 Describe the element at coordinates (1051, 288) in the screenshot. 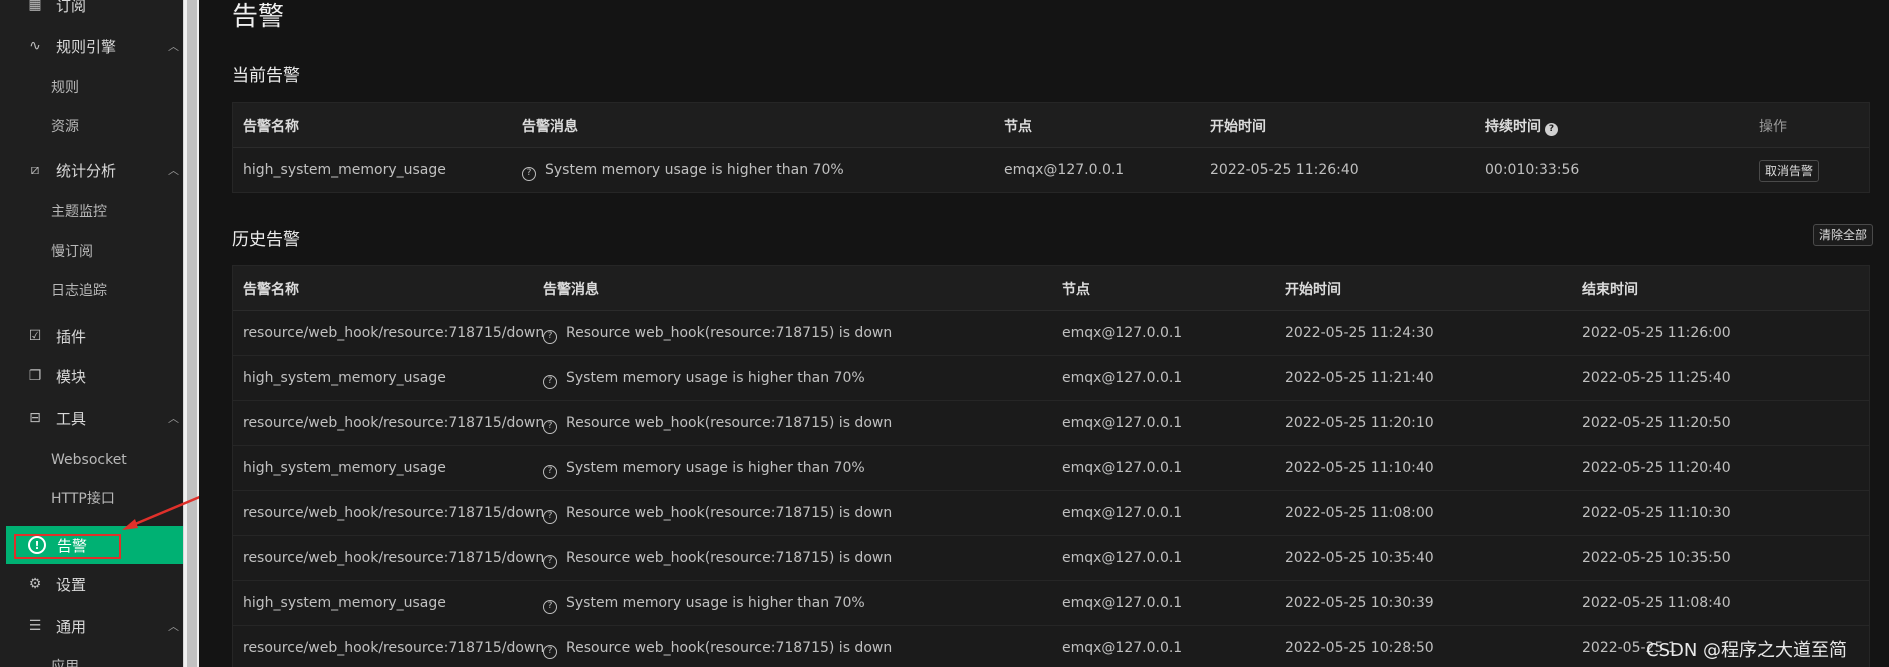

I see `table-header: 告警名称 告警消息 节点 开始时间 结束时间` at that location.